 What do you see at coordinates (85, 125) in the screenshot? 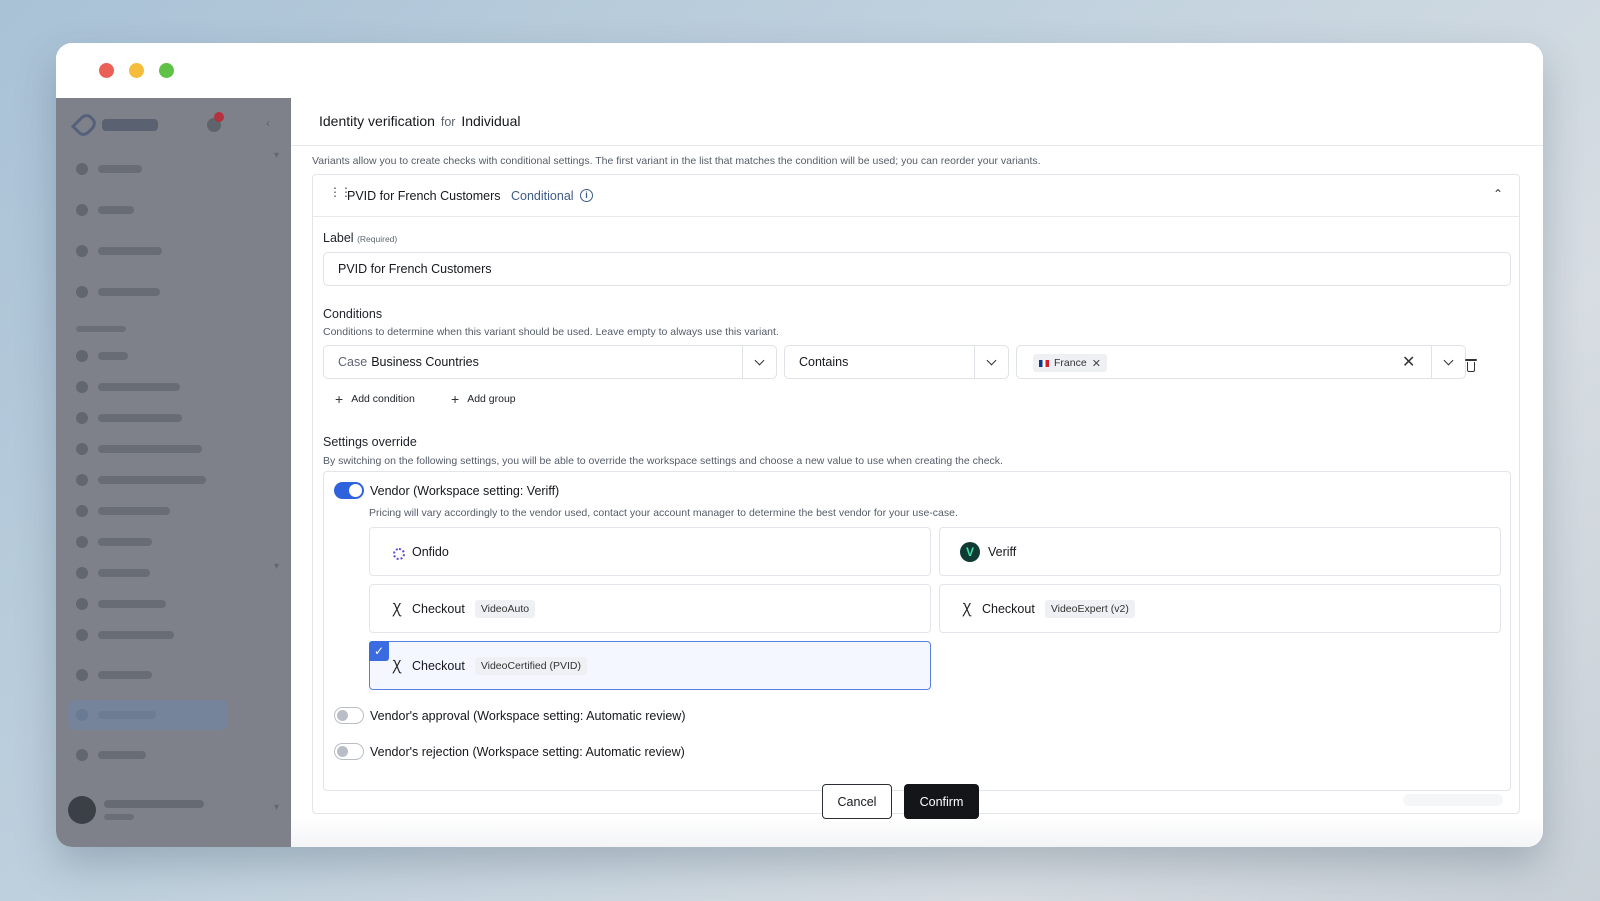
I see `logo-icon` at bounding box center [85, 125].